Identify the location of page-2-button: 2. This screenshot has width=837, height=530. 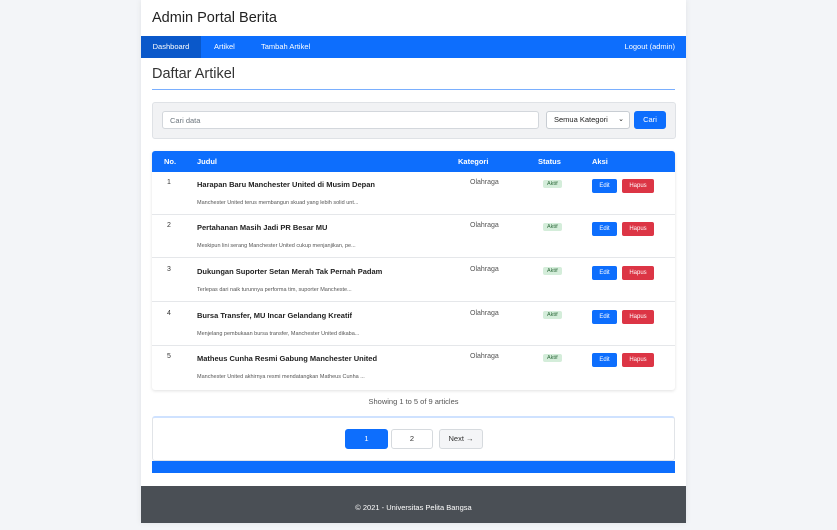
(412, 439).